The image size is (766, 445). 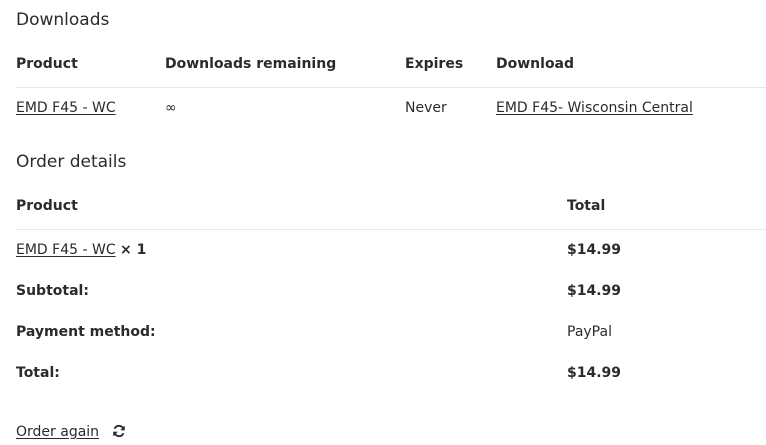 I want to click on order-item-quantity: × 1, so click(x=133, y=250).